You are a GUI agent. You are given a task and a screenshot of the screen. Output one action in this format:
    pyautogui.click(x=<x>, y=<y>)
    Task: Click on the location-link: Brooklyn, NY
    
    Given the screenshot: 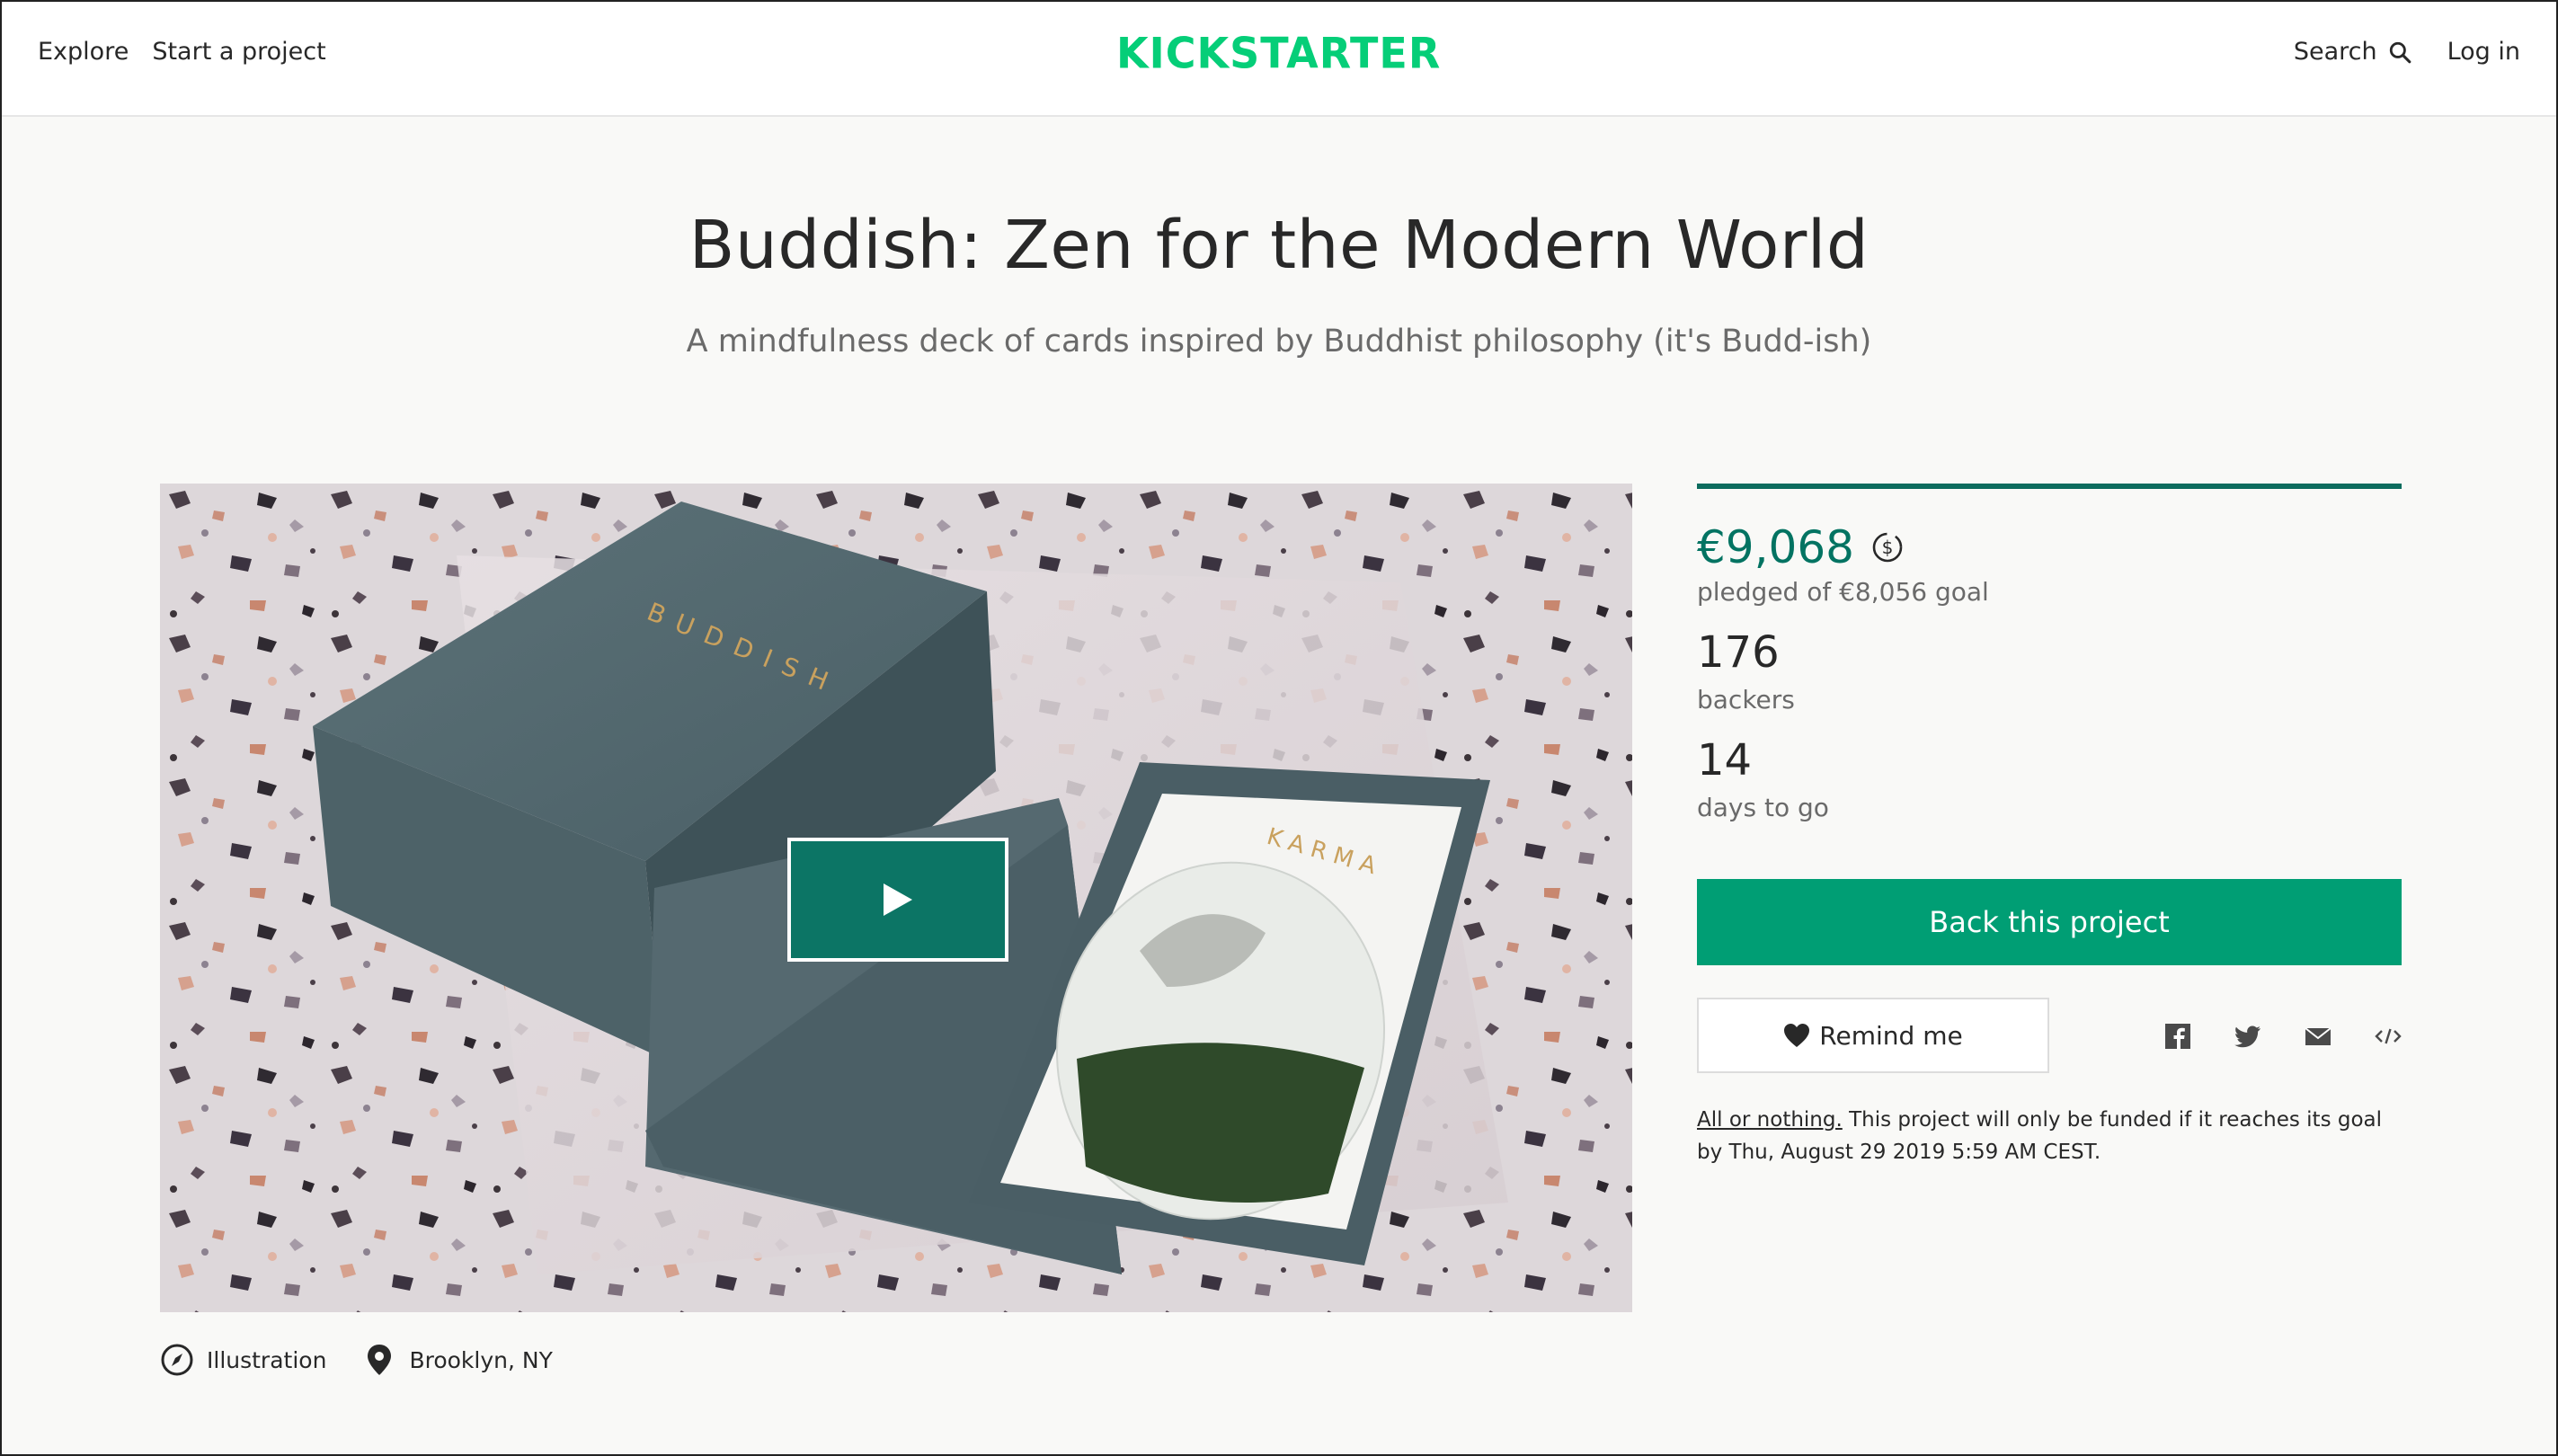 What is the action you would take?
    pyautogui.click(x=457, y=1360)
    